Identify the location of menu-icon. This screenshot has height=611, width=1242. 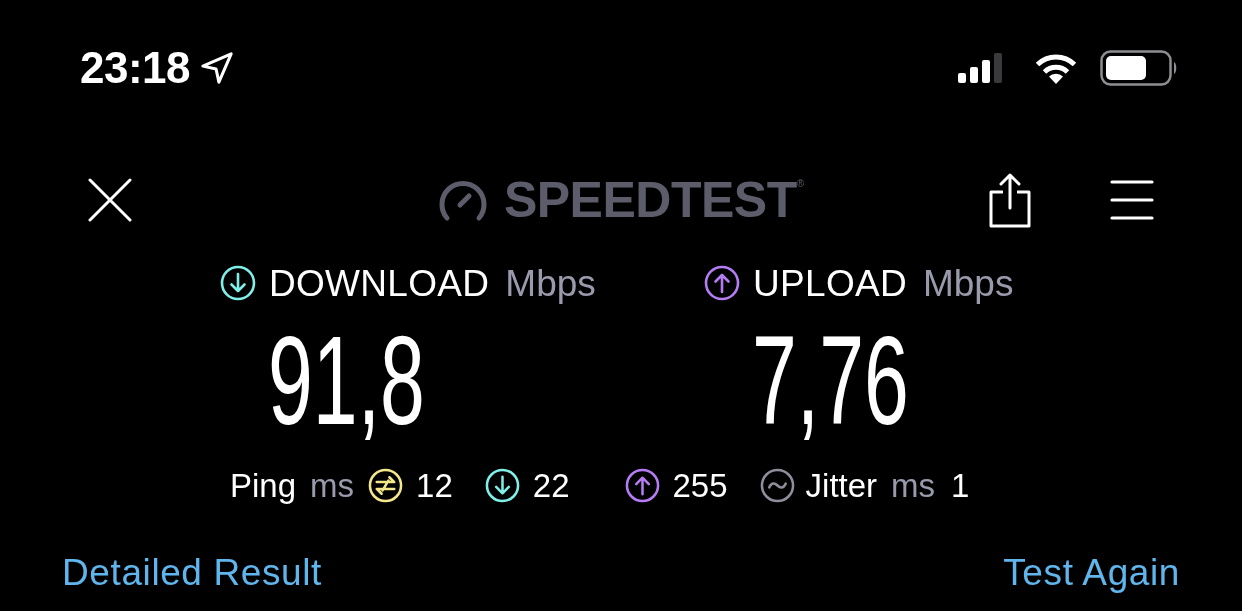
(1132, 200).